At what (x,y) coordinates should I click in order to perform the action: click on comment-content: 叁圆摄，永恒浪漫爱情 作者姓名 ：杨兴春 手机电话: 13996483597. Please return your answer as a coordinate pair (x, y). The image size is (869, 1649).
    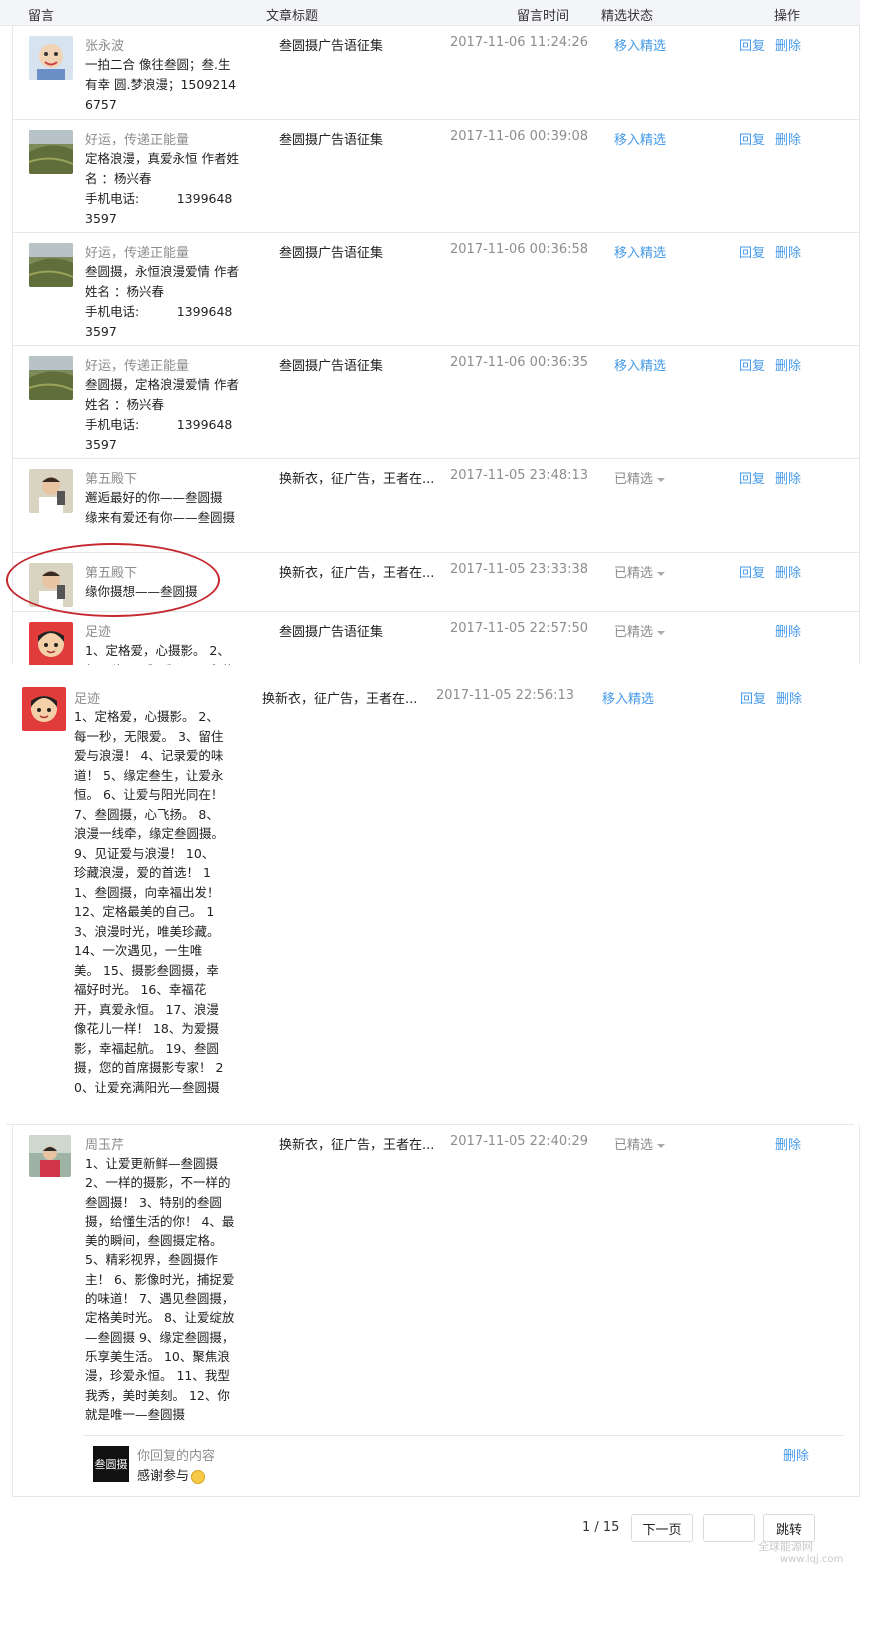
    Looking at the image, I should click on (162, 301).